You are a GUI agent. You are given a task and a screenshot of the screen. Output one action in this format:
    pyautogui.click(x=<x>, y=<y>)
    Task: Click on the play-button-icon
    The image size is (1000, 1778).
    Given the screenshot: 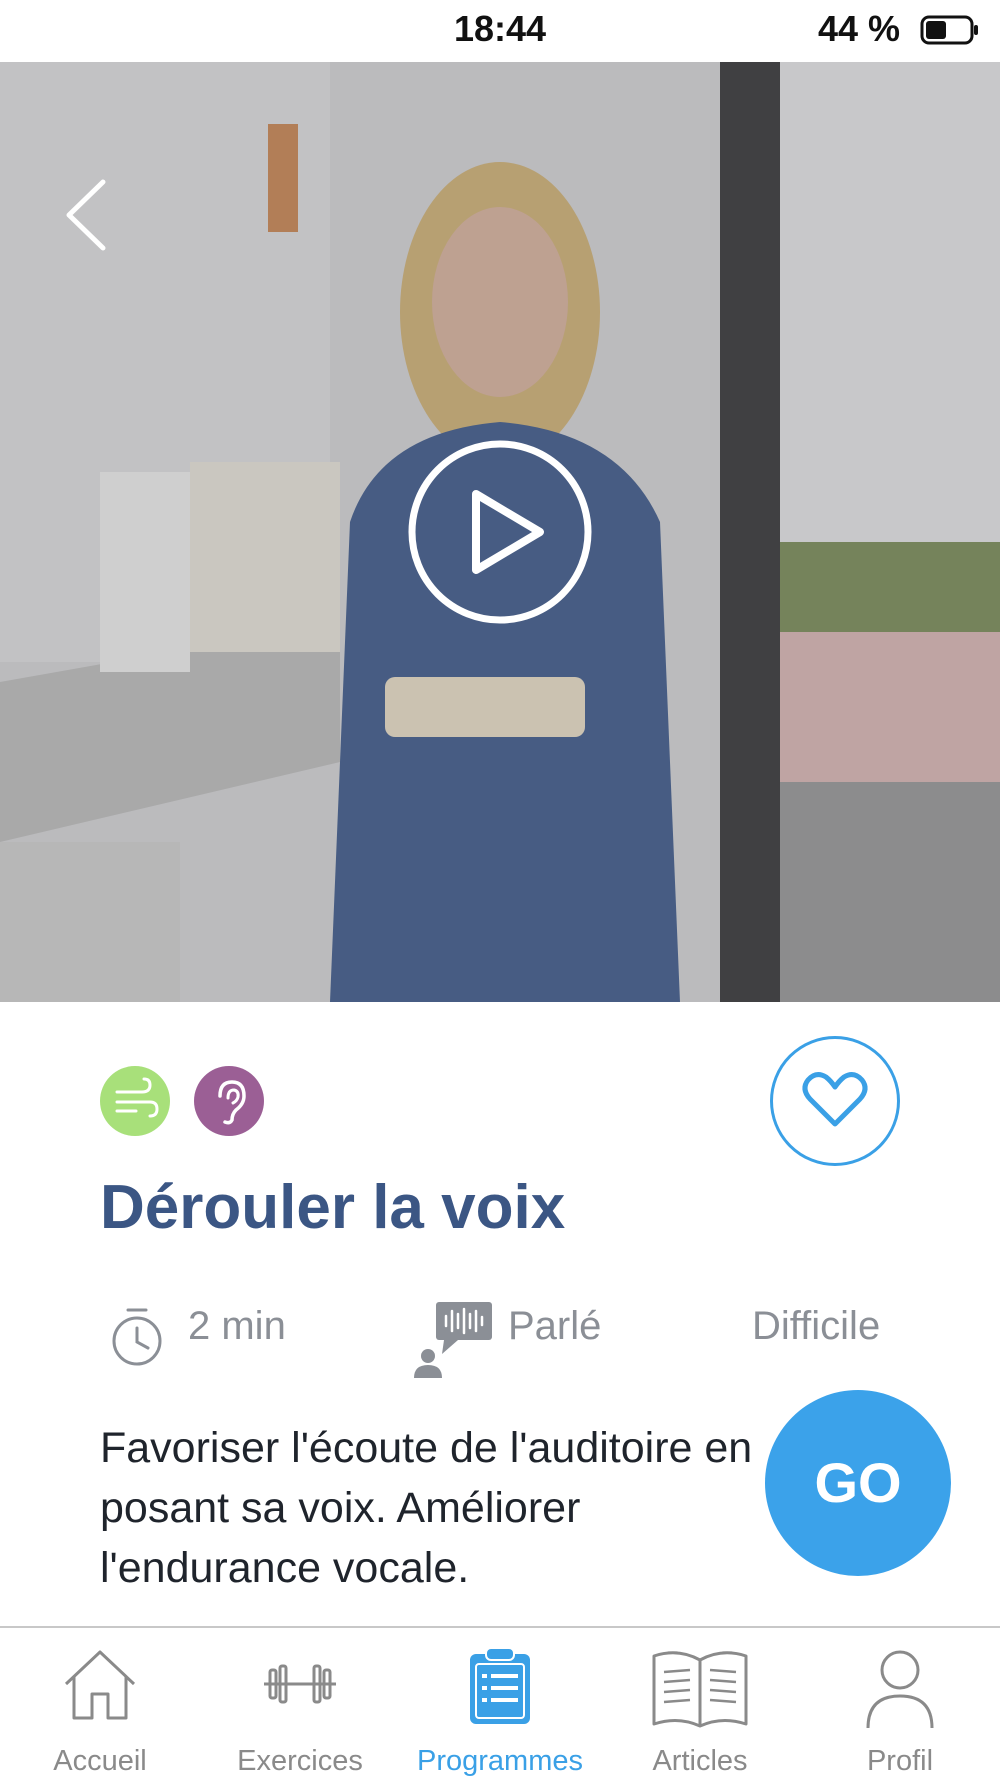 What is the action you would take?
    pyautogui.click(x=500, y=532)
    